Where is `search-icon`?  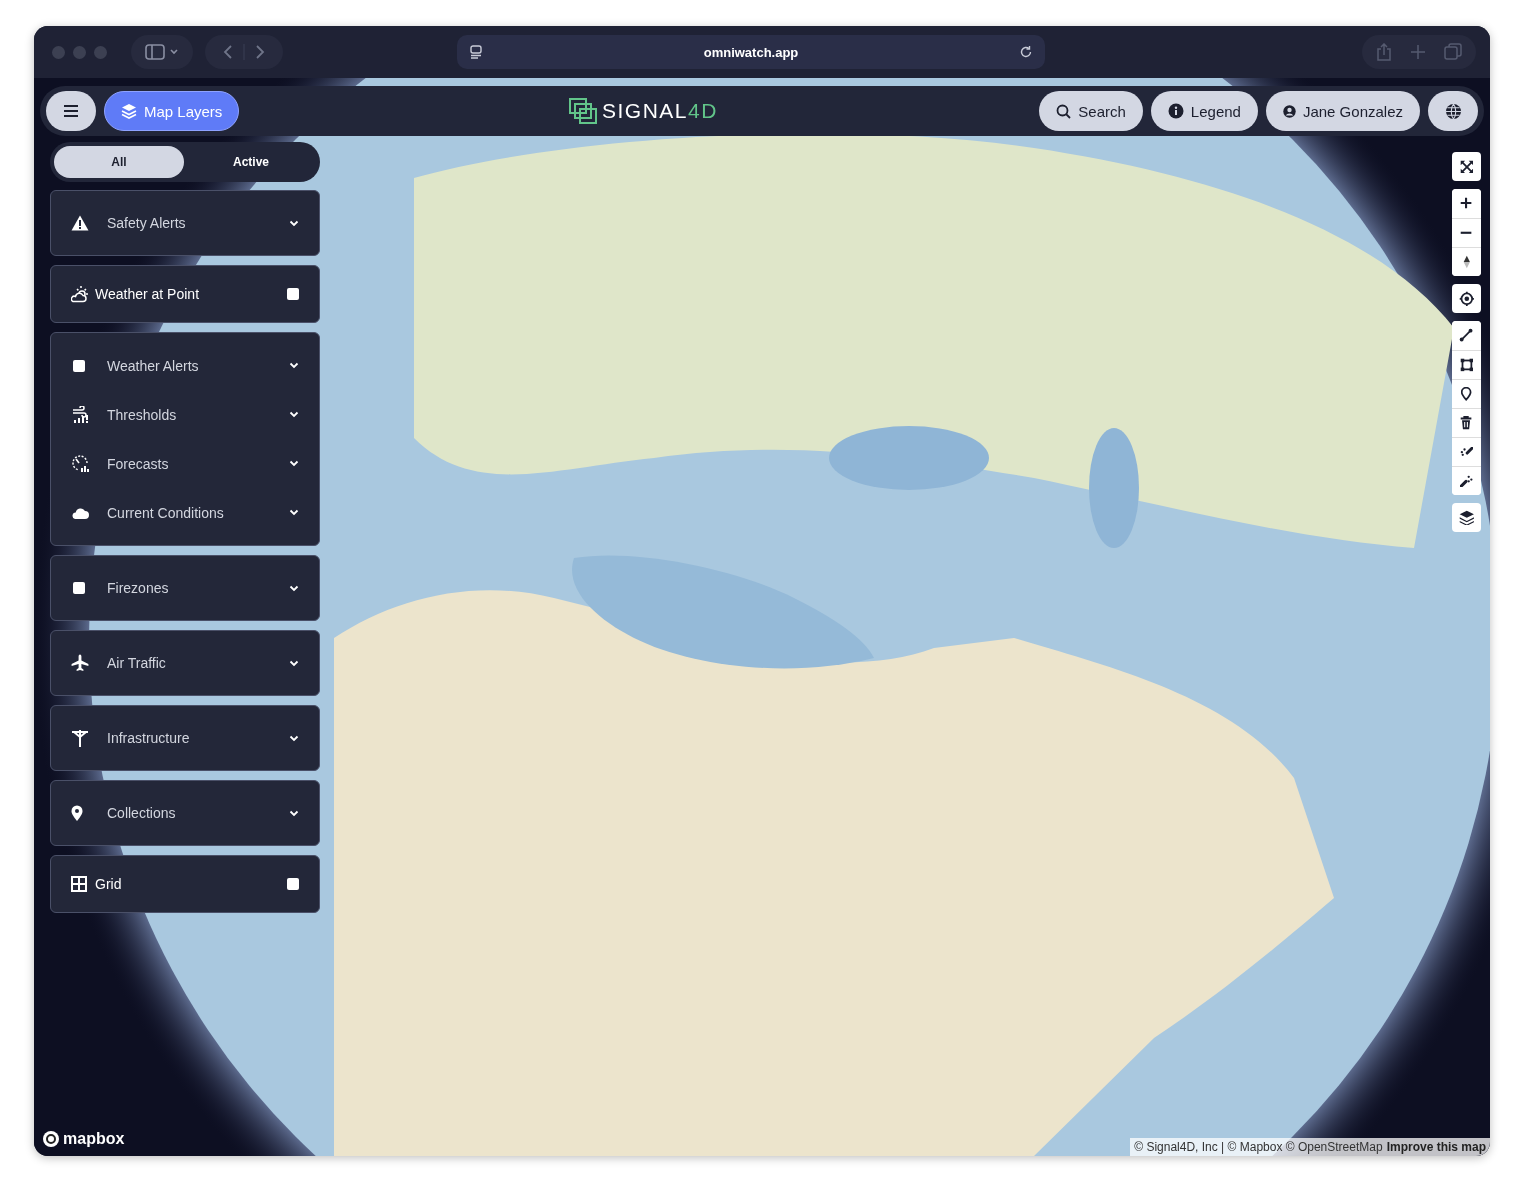 search-icon is located at coordinates (1064, 111).